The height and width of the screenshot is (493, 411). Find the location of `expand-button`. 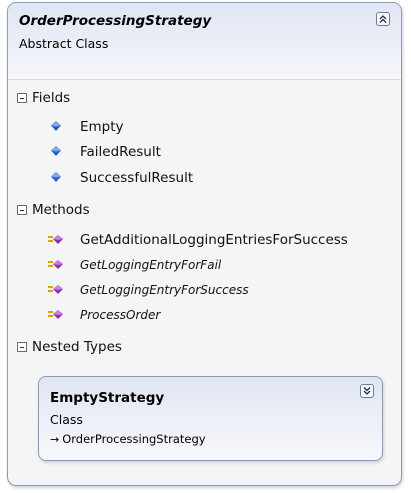

expand-button is located at coordinates (367, 391).